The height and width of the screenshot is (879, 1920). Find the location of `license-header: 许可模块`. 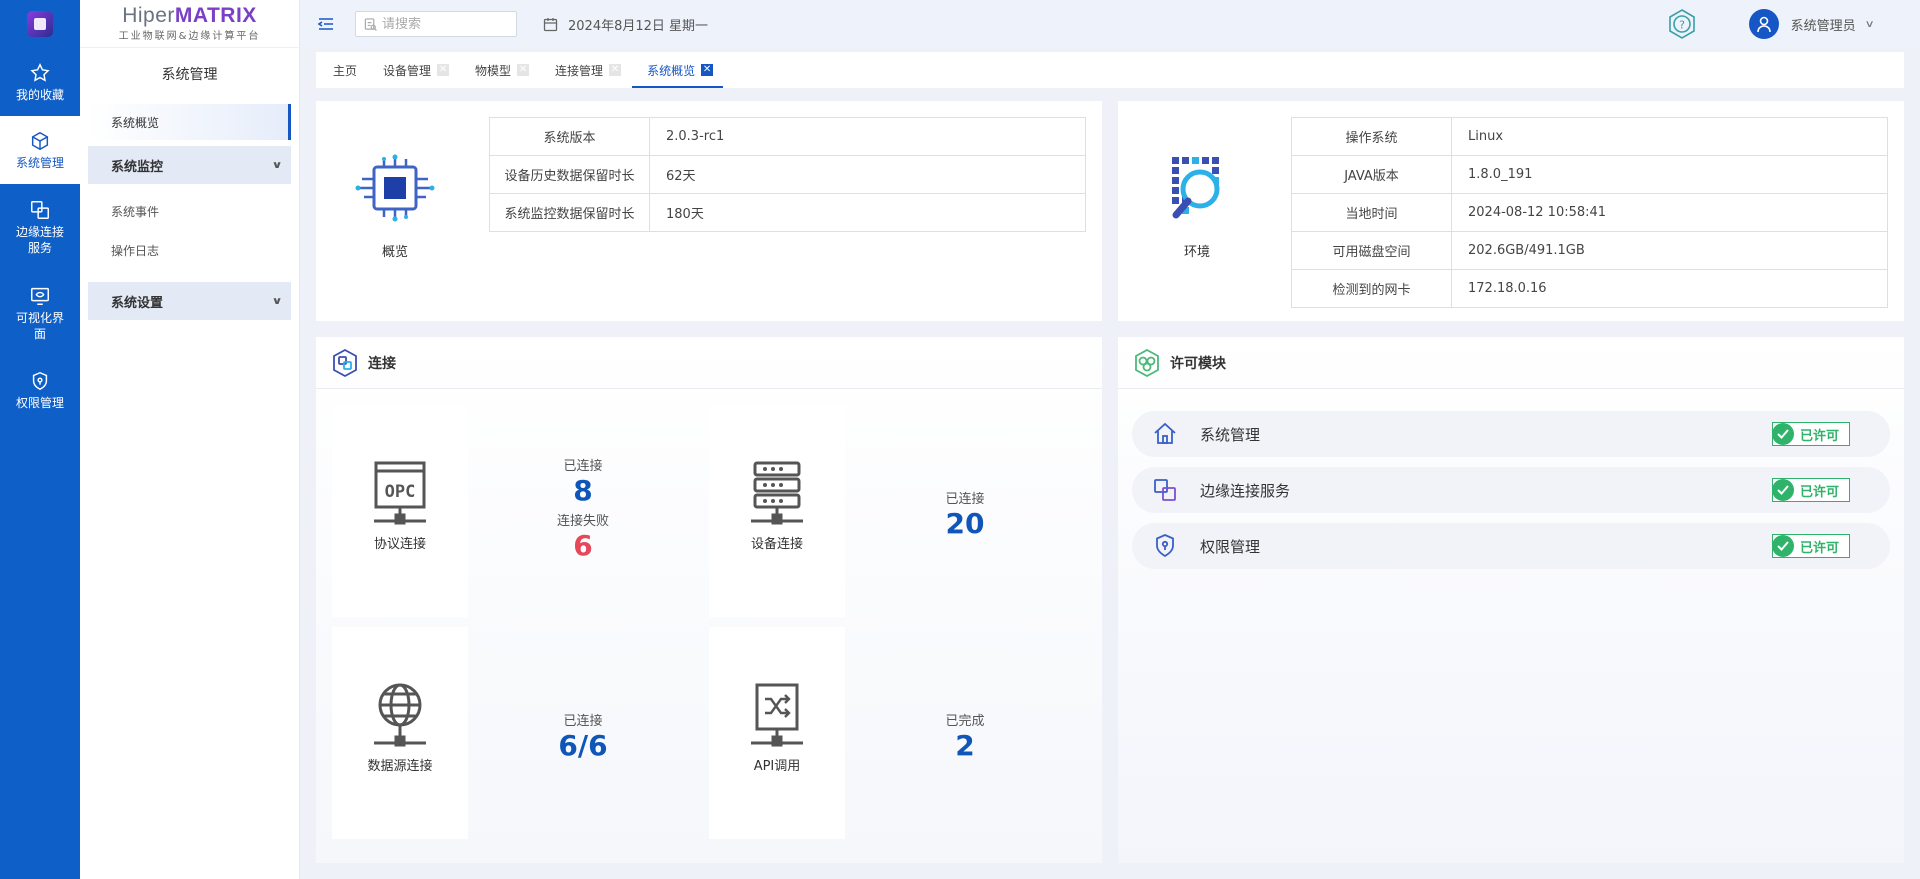

license-header: 许可模块 is located at coordinates (1511, 363).